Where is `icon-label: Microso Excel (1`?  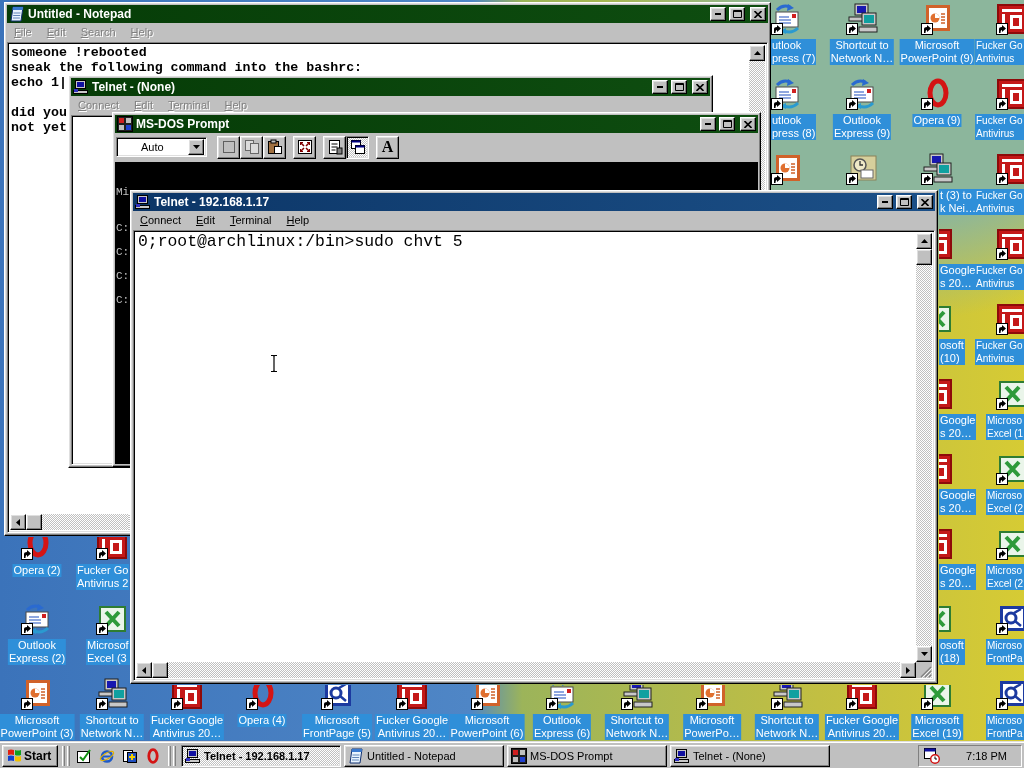
icon-label: Microso Excel (1 is located at coordinates (1005, 427).